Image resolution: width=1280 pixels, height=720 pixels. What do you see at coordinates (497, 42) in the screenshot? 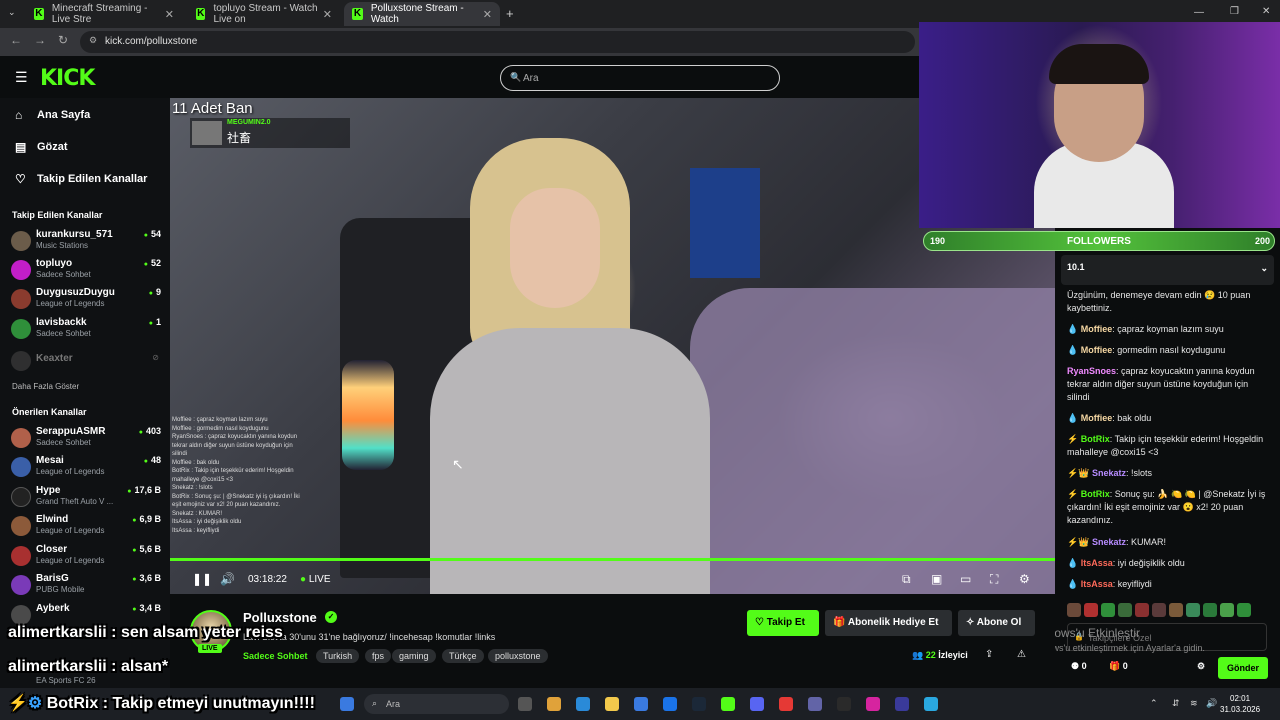
I see `url-field: kick.com/polluxstone` at bounding box center [497, 42].